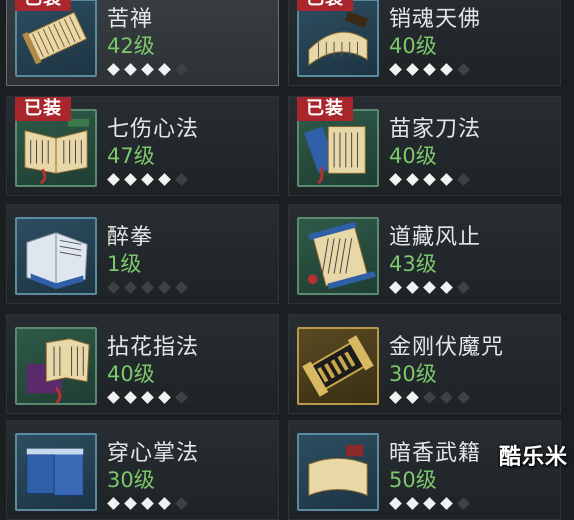 The height and width of the screenshot is (520, 574). I want to click on skill-name: 道藏风止, so click(435, 237).